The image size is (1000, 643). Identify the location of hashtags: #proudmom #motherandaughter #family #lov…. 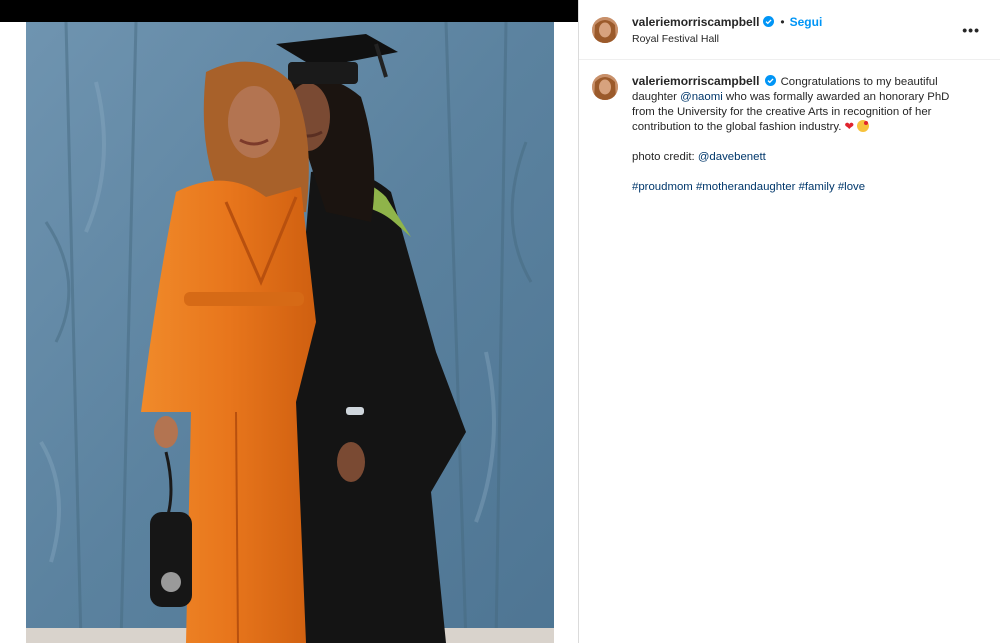
(802, 187).